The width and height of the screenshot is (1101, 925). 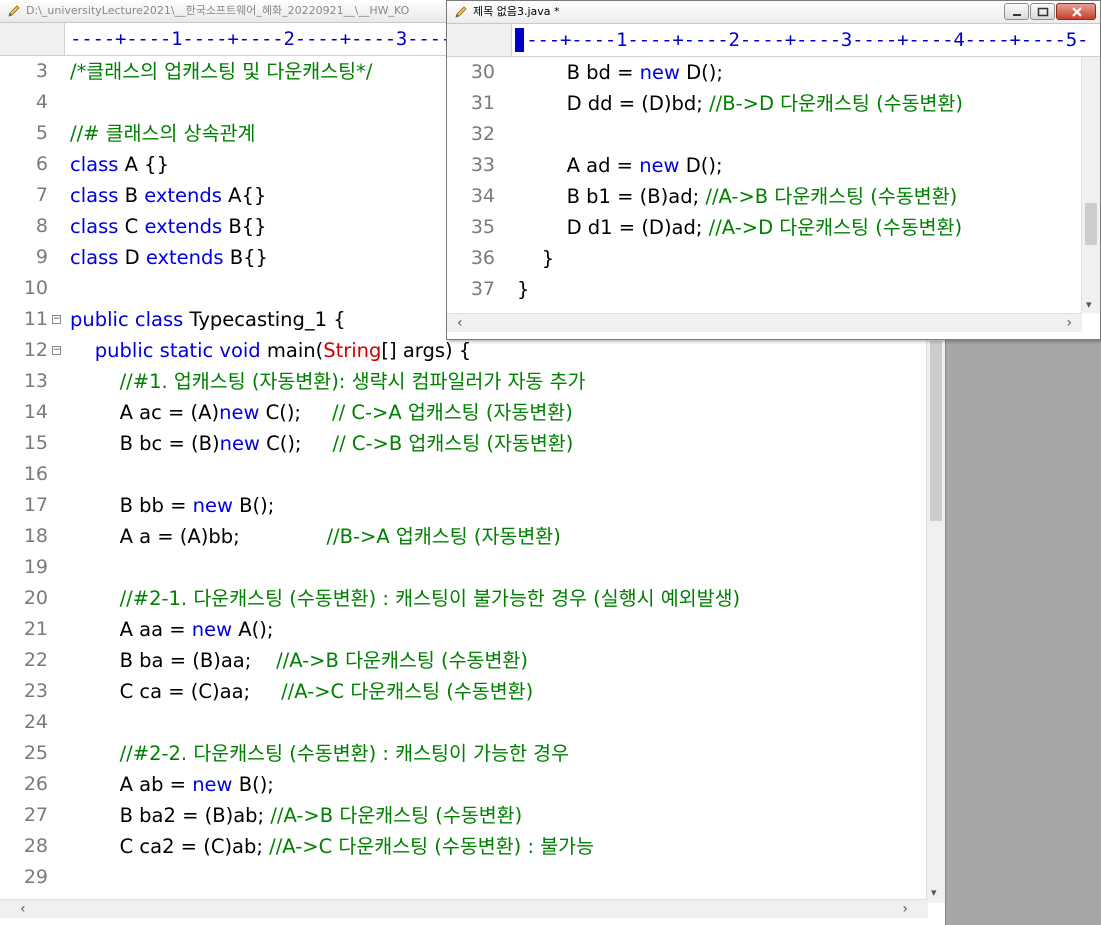 I want to click on code-text: A a = (A)bb; //B->A 업캐스팅 (자동변환), so click(x=315, y=536).